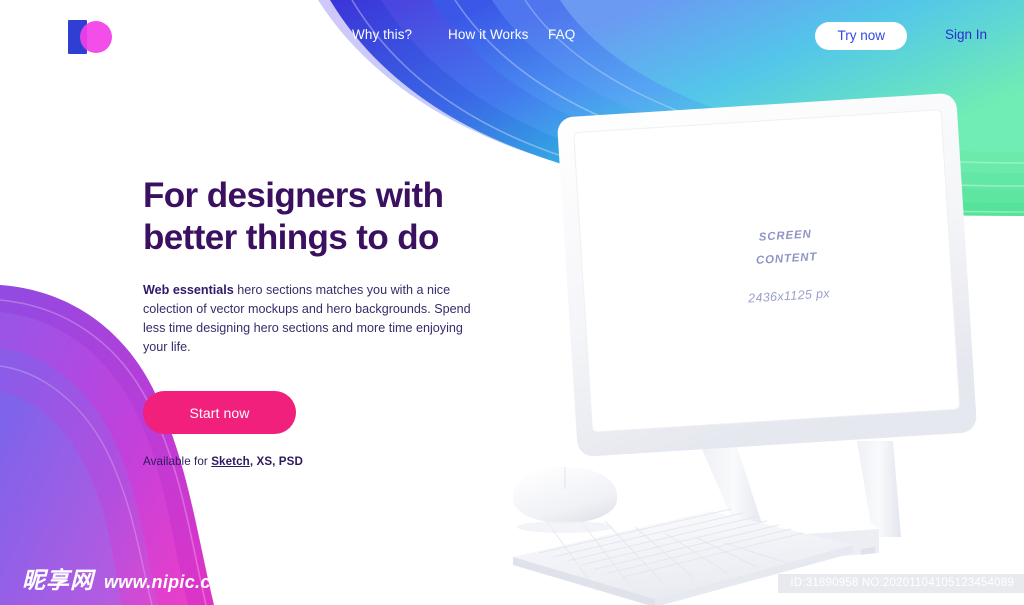 The height and width of the screenshot is (605, 1024). Describe the element at coordinates (276, 461) in the screenshot. I see `available-suffix: , XS, PSD` at that location.